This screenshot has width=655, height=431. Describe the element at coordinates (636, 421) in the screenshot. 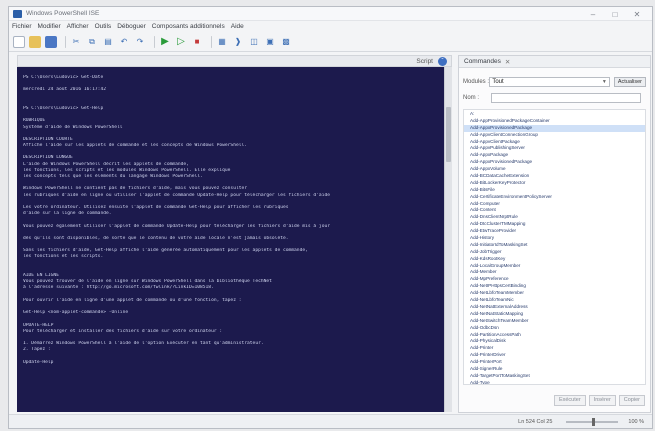

I see `zoom-level: 100 %` at that location.